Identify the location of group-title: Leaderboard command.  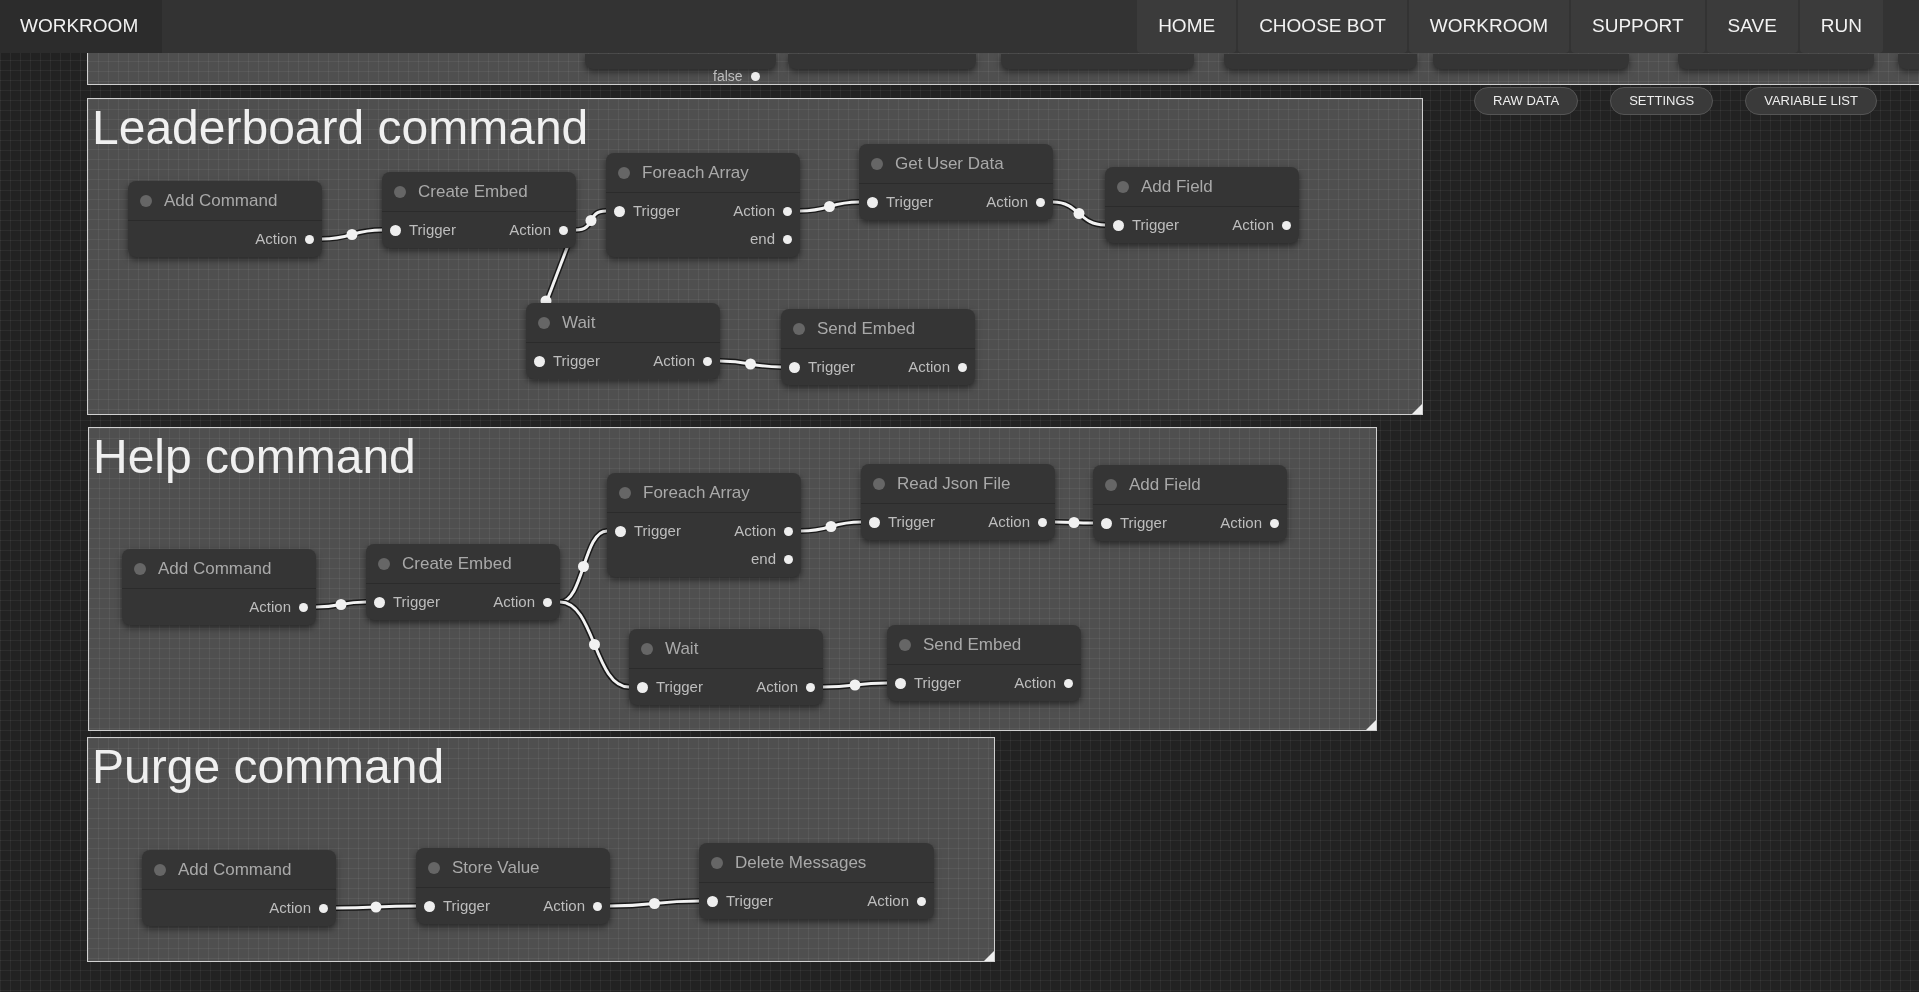
(340, 128).